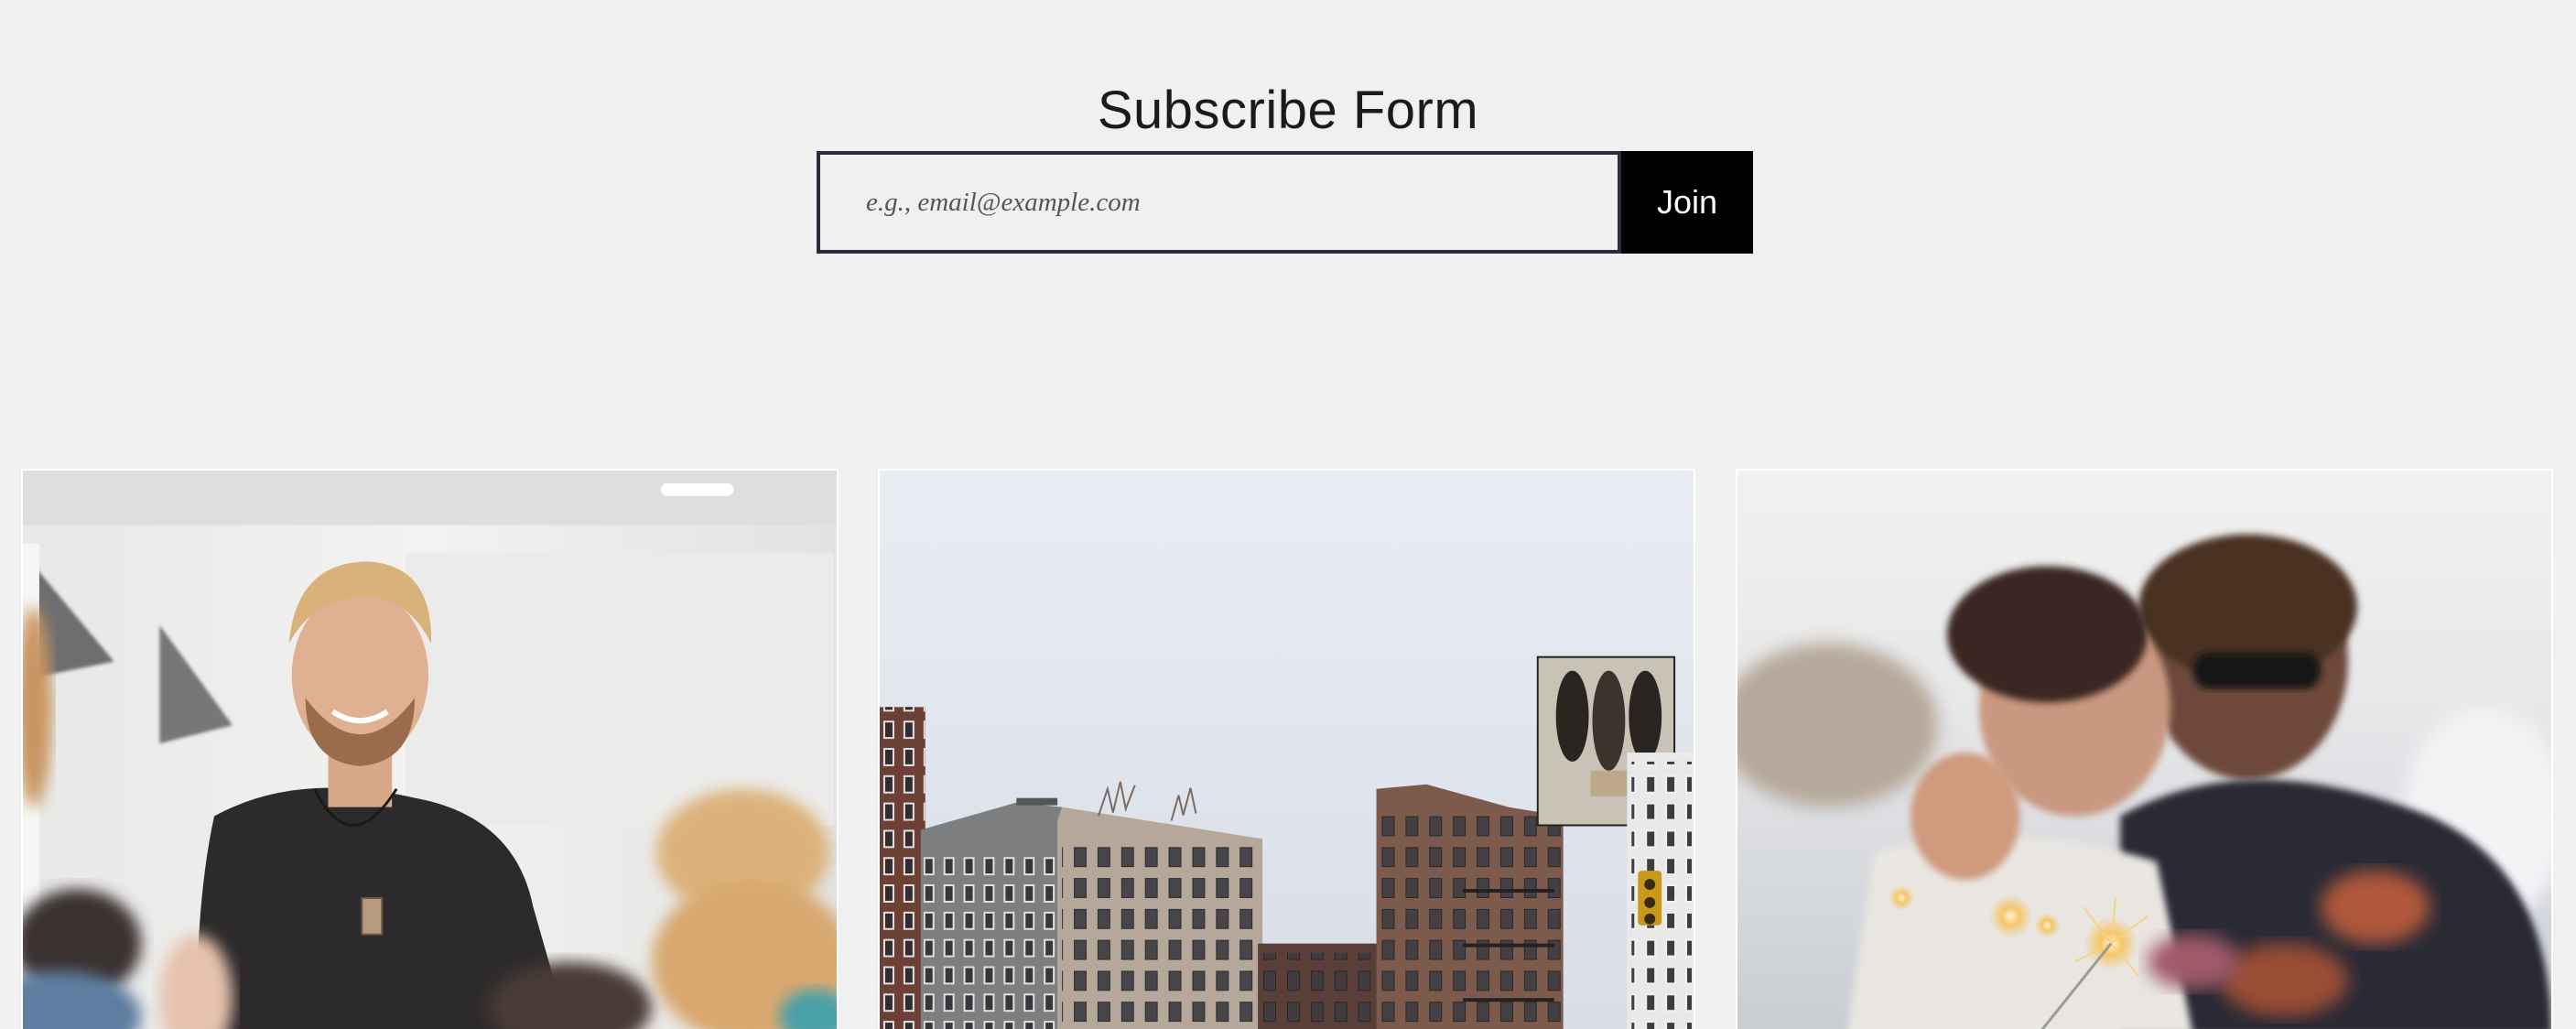  I want to click on subscribe-form: Join, so click(1285, 202).